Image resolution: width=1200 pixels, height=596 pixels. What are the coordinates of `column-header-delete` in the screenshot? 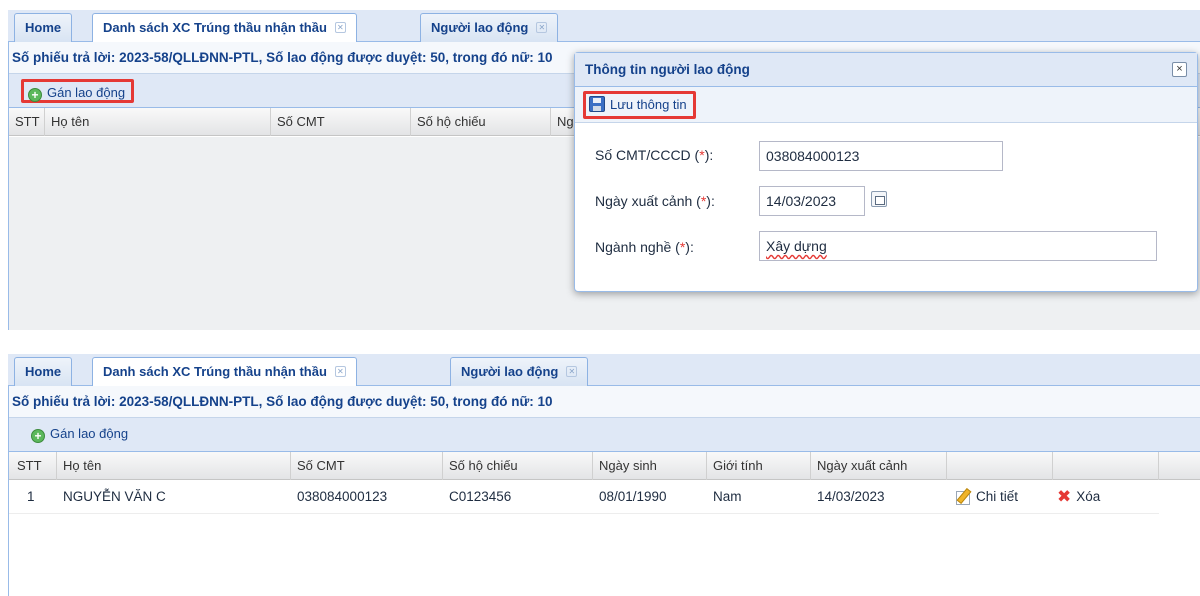 It's located at (1106, 466).